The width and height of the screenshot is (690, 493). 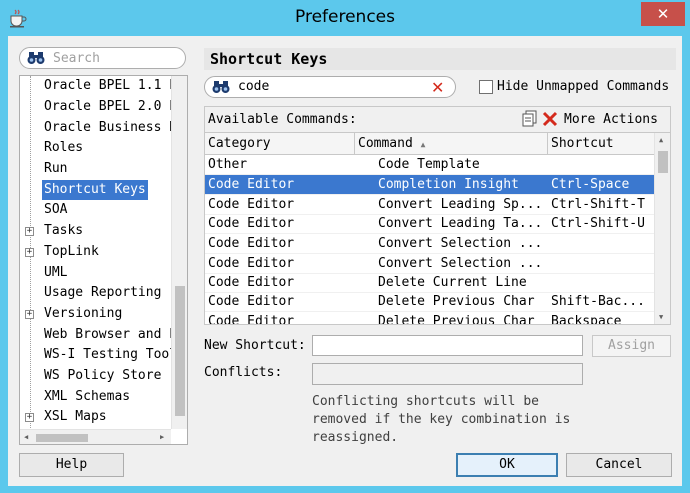 I want to click on table-row: Other Code Template, so click(x=429, y=165).